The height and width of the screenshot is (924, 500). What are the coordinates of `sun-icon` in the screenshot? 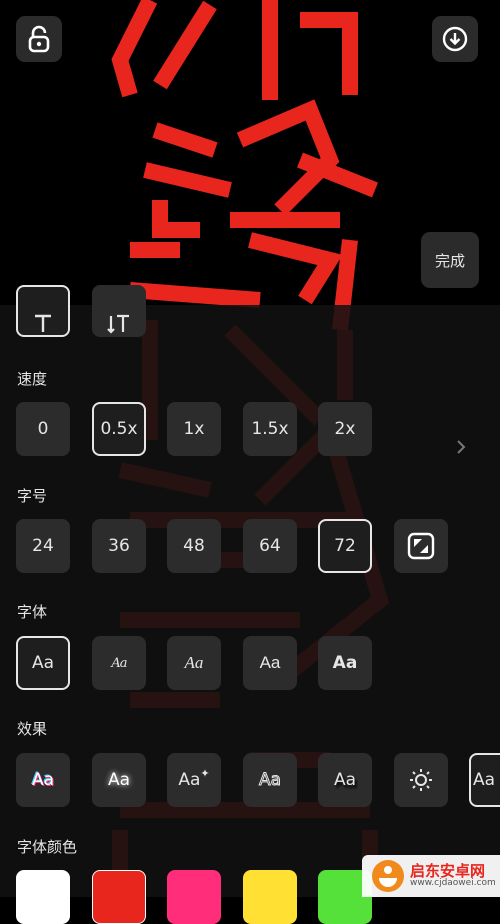 It's located at (421, 780).